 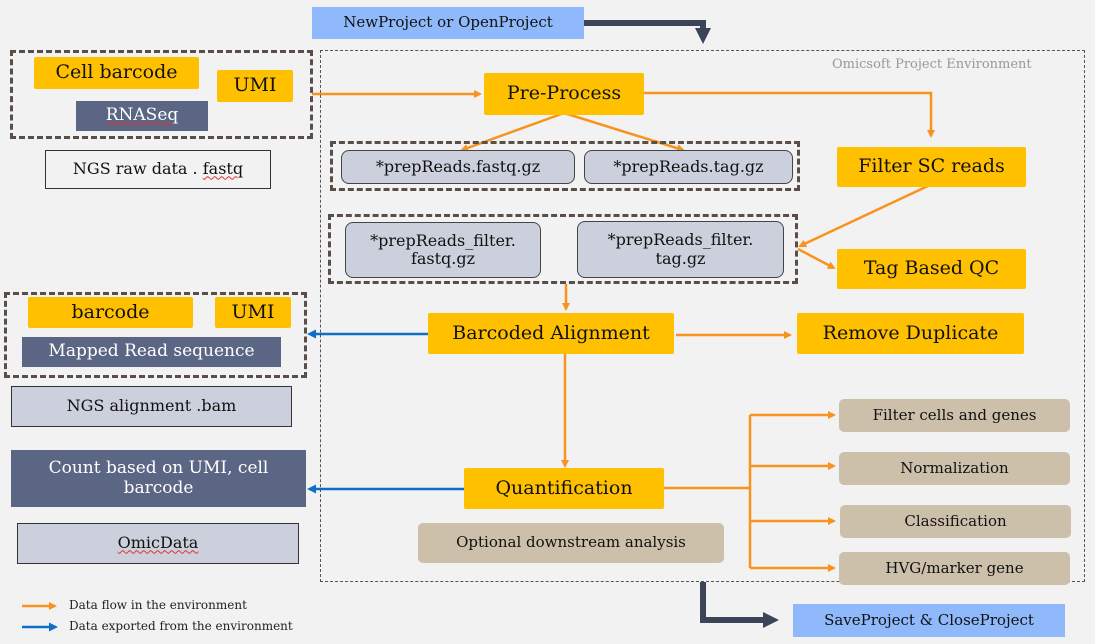 I want to click on downstream-normalization: Normalization, so click(x=954, y=468).